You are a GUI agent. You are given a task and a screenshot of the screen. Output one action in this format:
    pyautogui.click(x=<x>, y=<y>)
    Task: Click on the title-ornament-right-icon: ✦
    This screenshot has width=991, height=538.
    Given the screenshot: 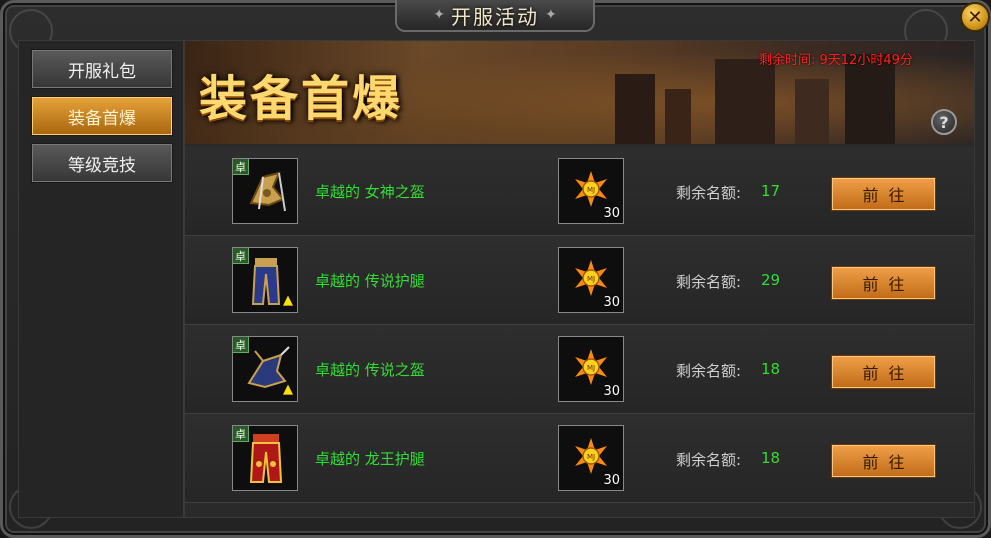 What is the action you would take?
    pyautogui.click(x=551, y=15)
    